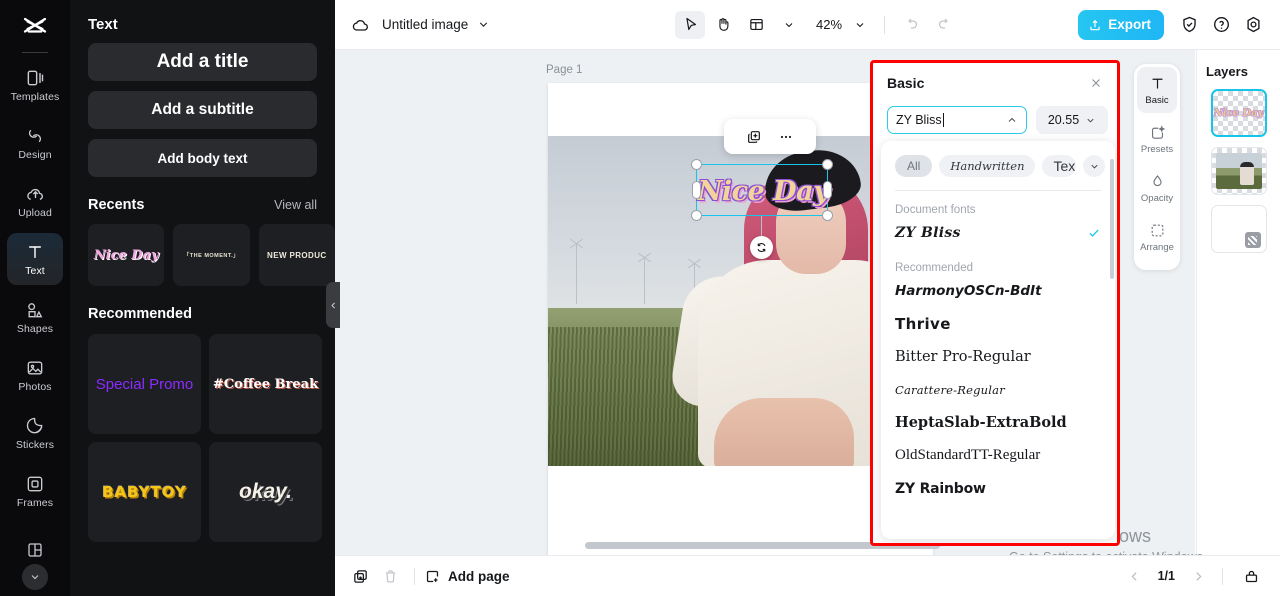 The height and width of the screenshot is (596, 1280). What do you see at coordinates (144, 384) in the screenshot?
I see `list-item: Special Promo` at bounding box center [144, 384].